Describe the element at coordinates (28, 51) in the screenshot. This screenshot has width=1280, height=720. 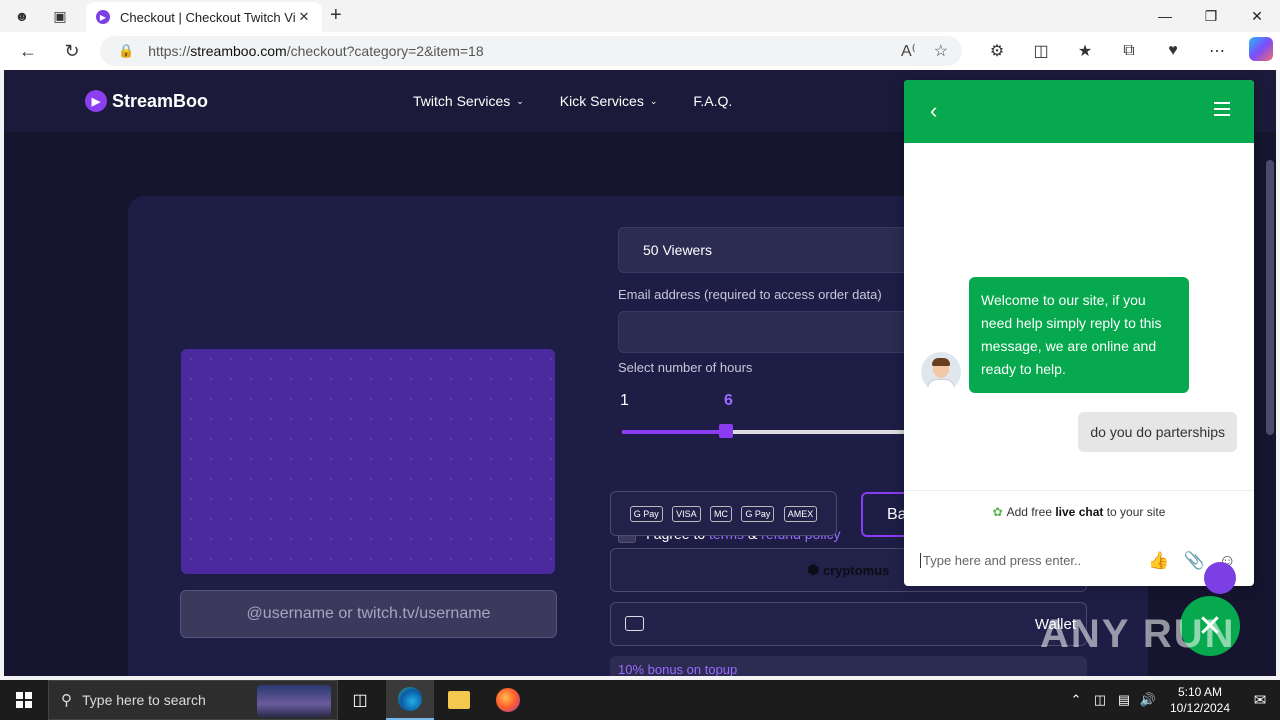
I see `back-icon: ←` at that location.